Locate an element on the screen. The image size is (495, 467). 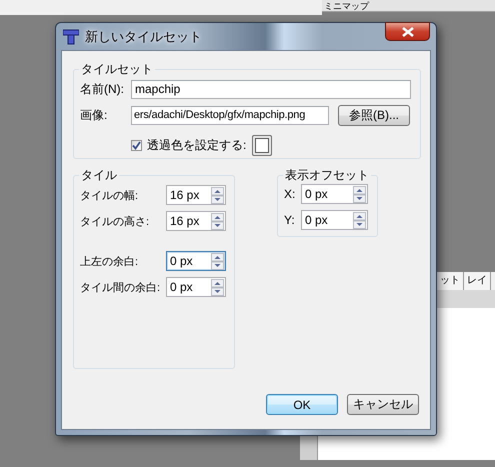
image-path-field: ers/adachi/Desktop/gfx/mapchip.png is located at coordinates (230, 115).